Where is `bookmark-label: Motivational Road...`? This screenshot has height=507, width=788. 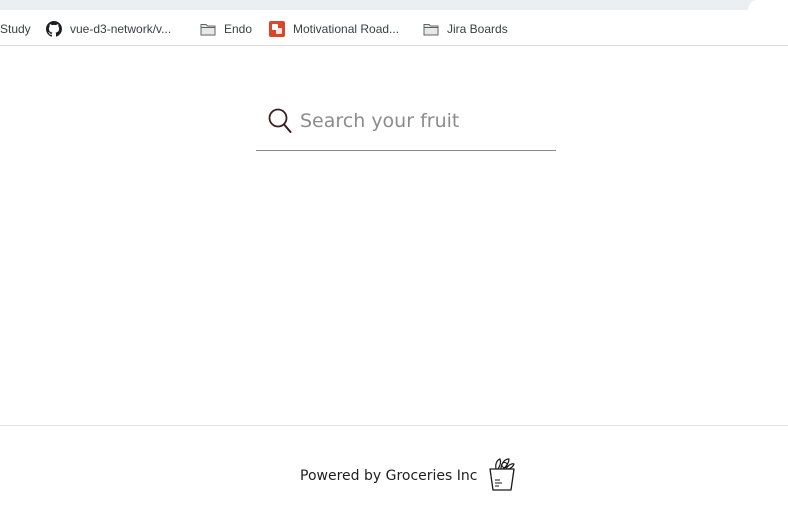
bookmark-label: Motivational Road... is located at coordinates (346, 29).